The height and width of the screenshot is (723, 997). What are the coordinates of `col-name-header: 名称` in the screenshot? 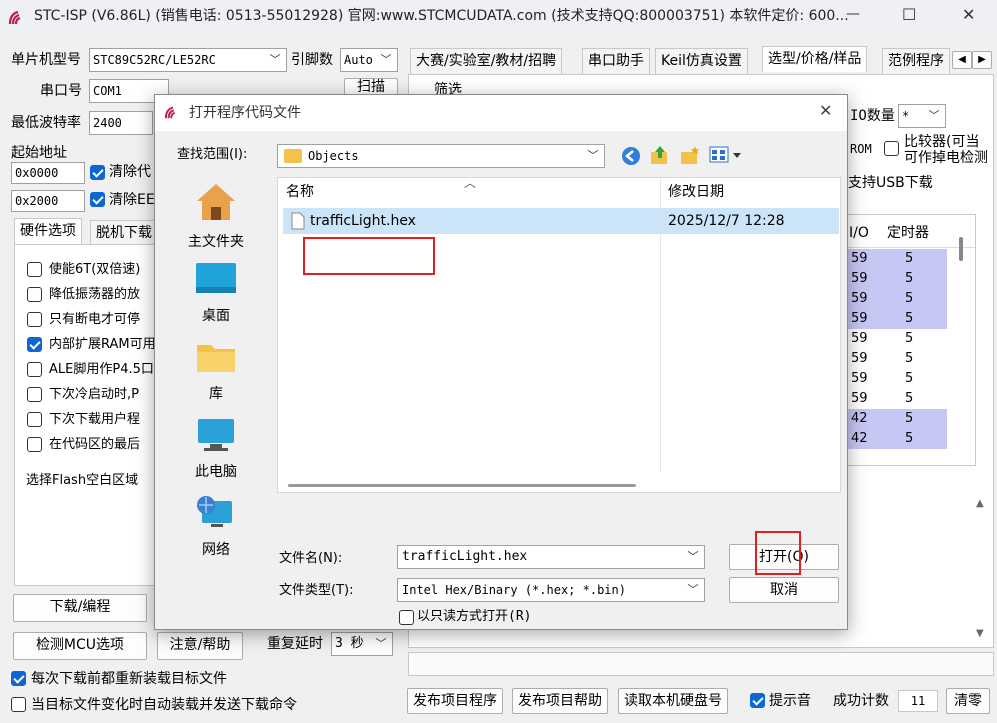 It's located at (300, 192).